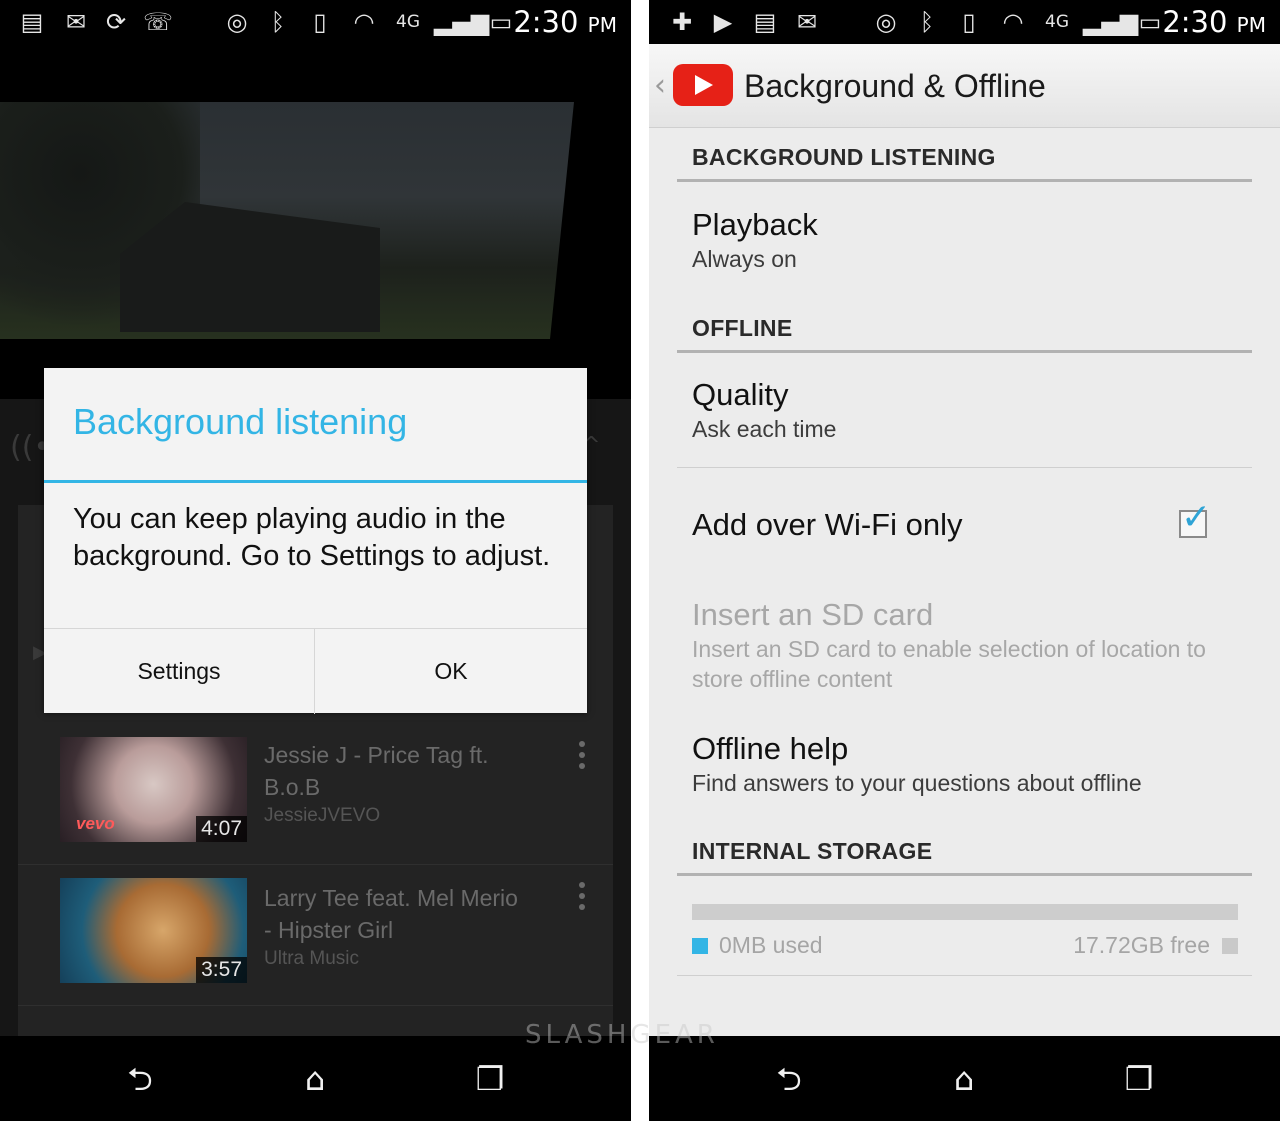 This screenshot has height=1121, width=1280. Describe the element at coordinates (742, 328) in the screenshot. I see `section-header-label: OFFLINE` at that location.